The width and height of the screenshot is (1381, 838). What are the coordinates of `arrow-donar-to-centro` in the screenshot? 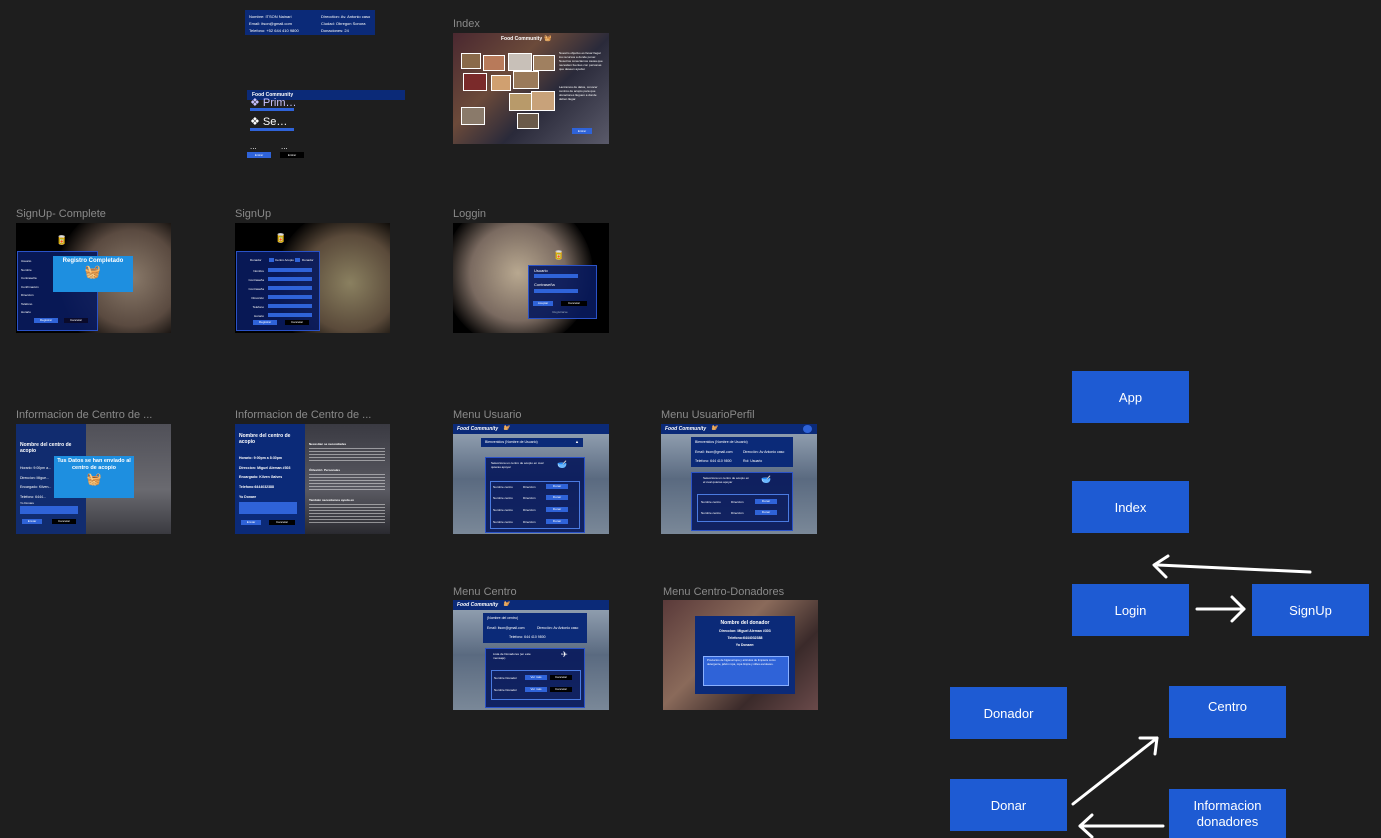 It's located at (1115, 771).